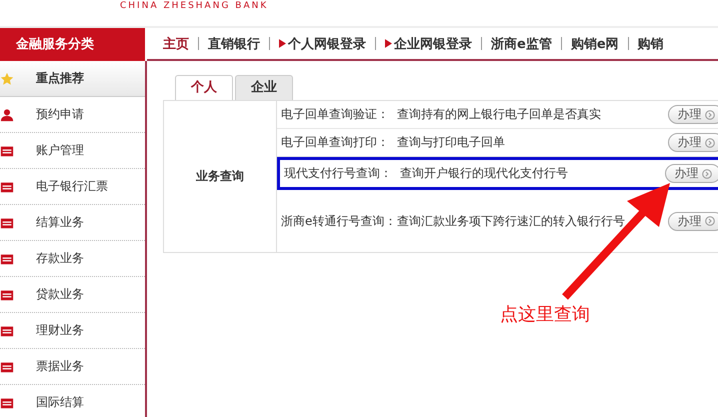 The image size is (718, 417). What do you see at coordinates (499, 114) in the screenshot?
I see `service-description: 查询持有的网上银行电子回单是否真实` at bounding box center [499, 114].